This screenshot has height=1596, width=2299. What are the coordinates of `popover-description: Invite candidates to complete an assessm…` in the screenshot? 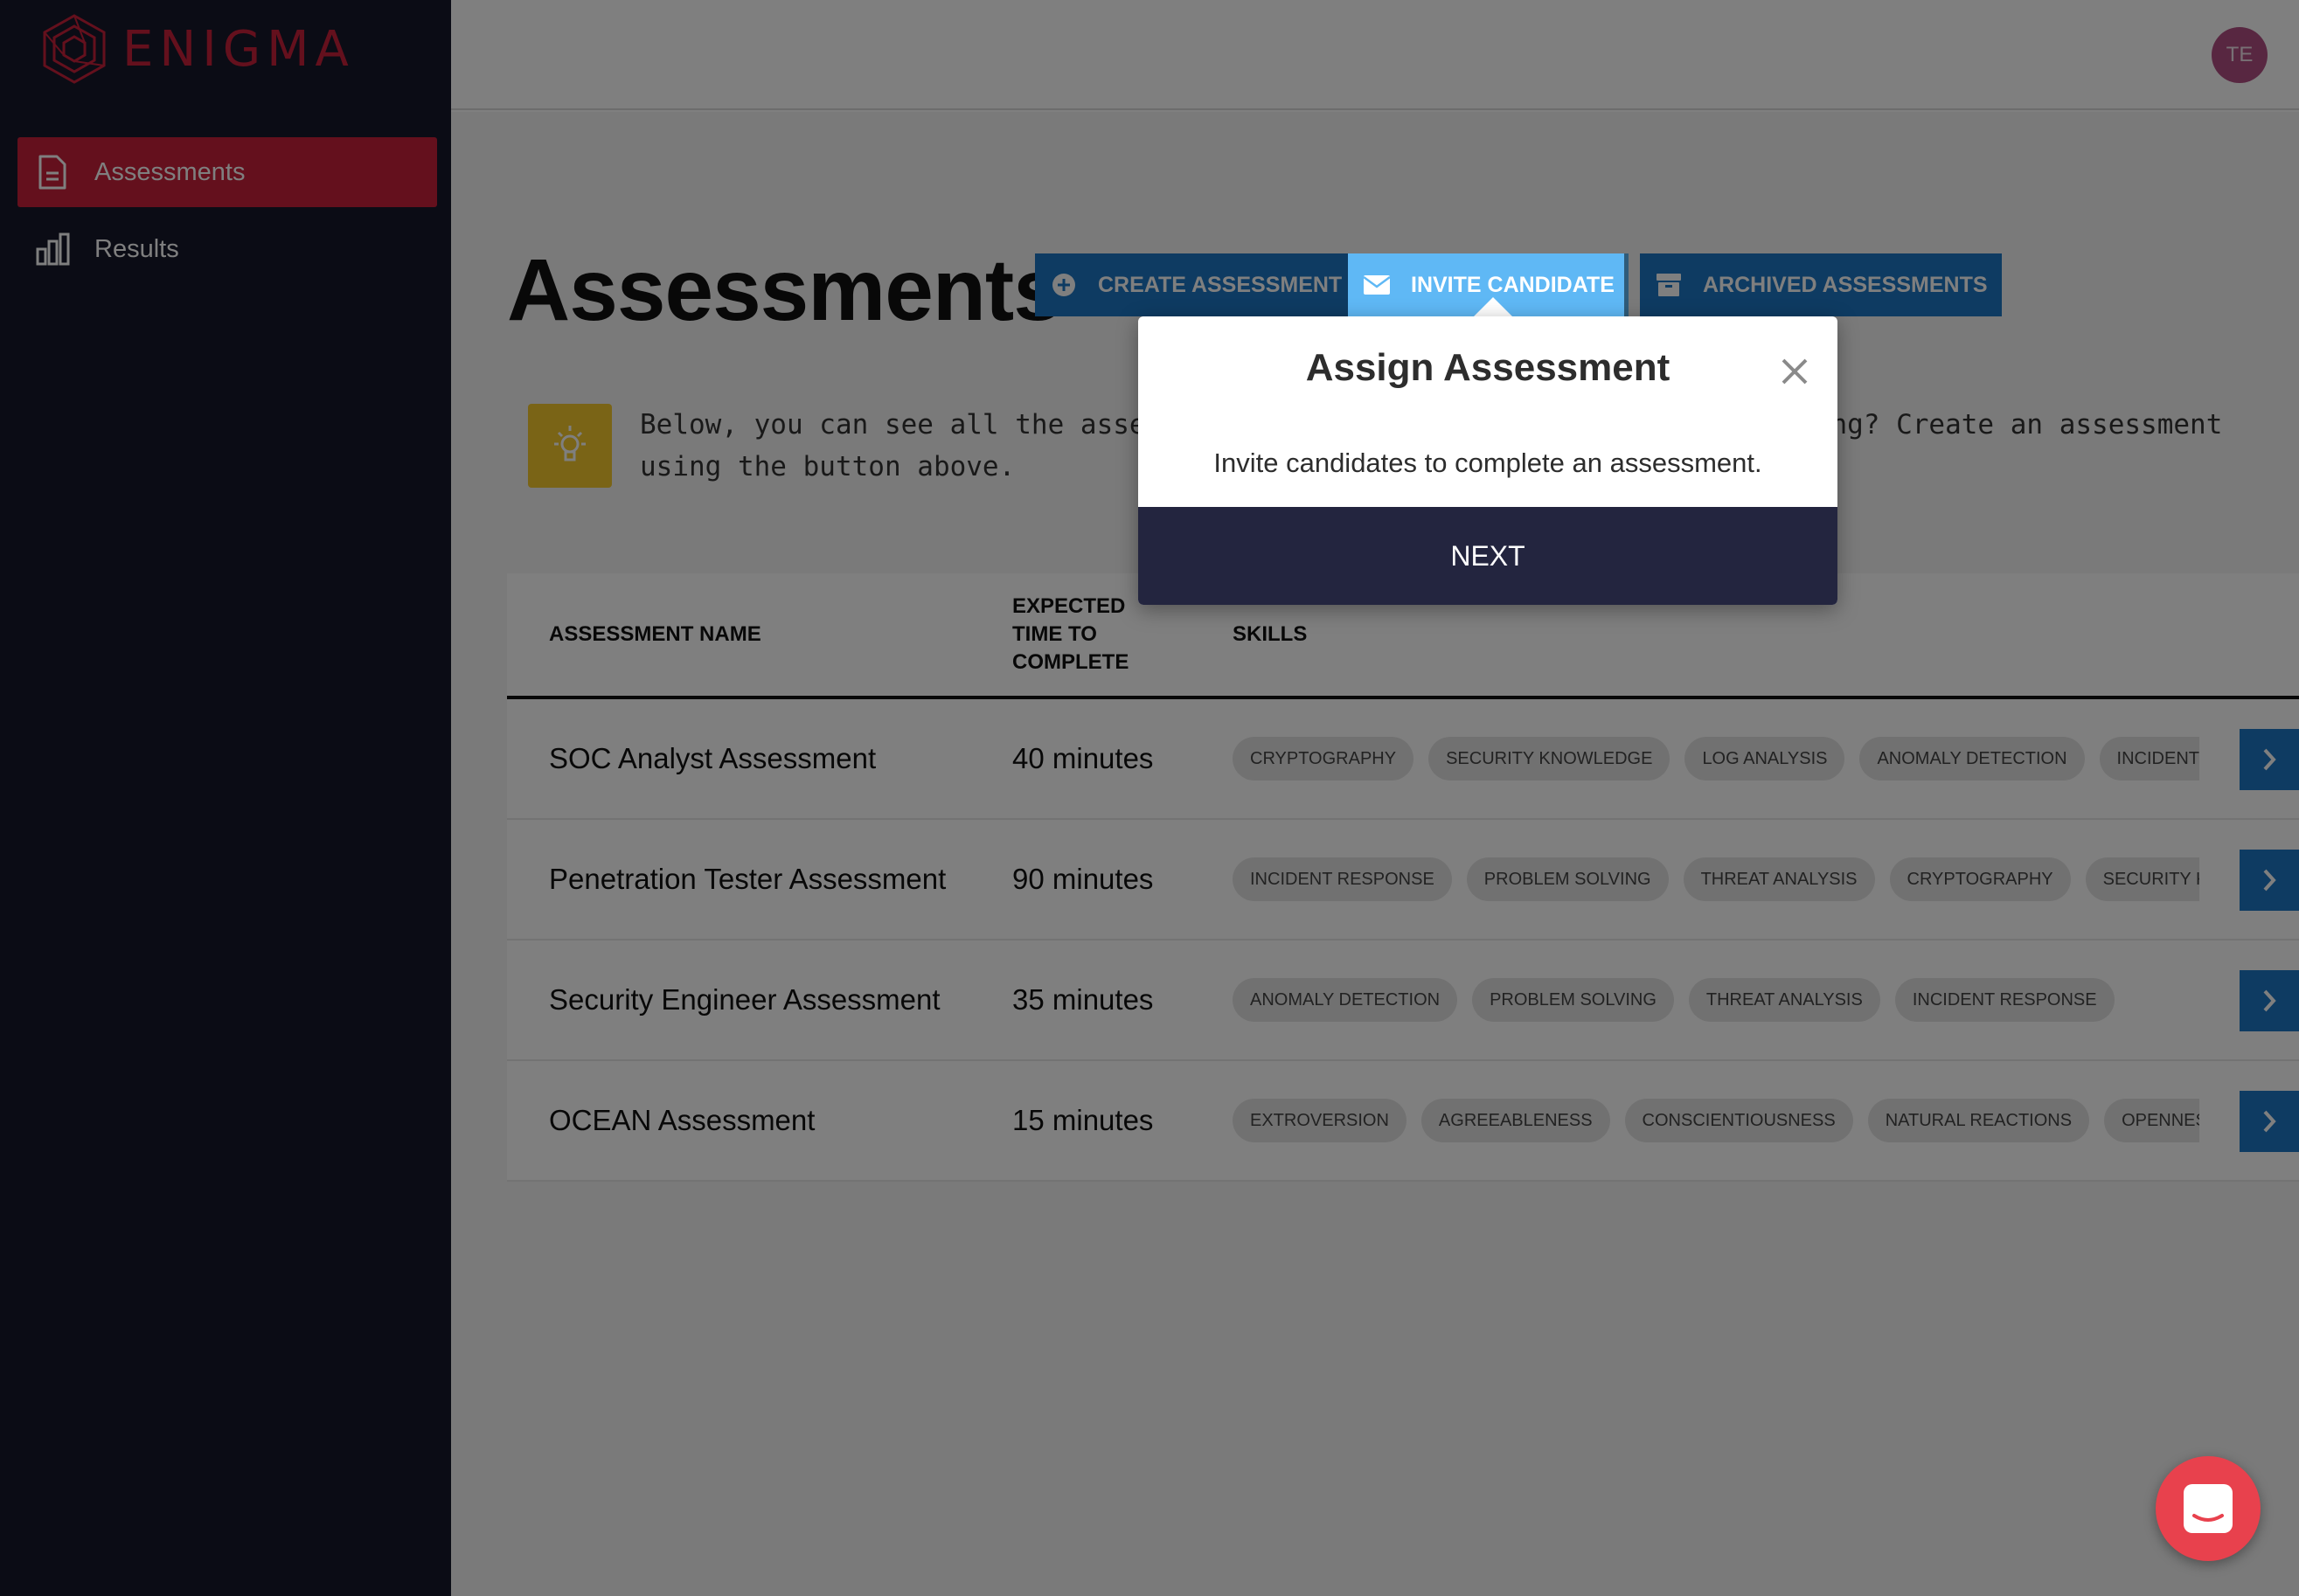 It's located at (1487, 463).